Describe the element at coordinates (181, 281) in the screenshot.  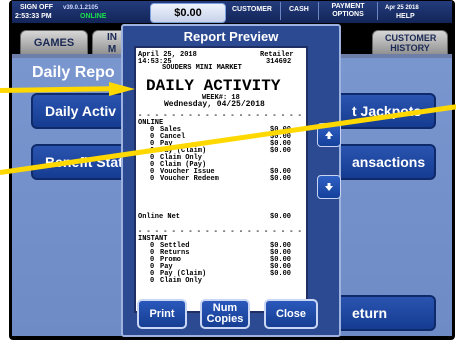
I see `receipt-row-label: Claim Only` at that location.